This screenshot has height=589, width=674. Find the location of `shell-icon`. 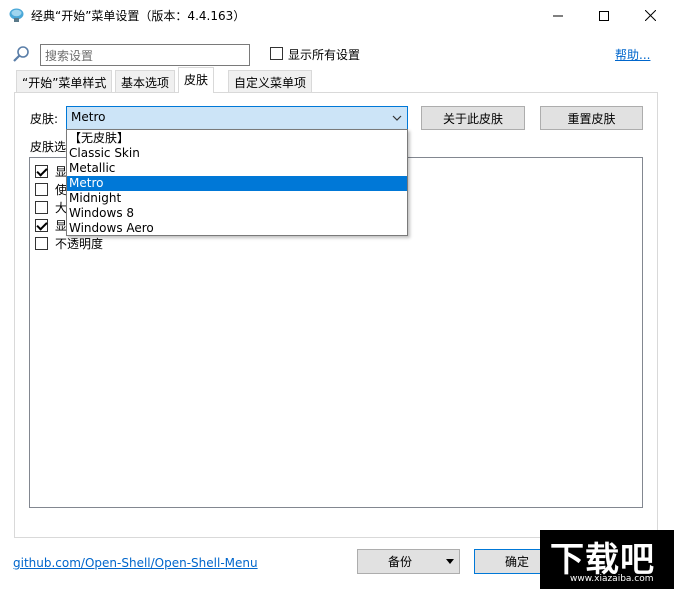

shell-icon is located at coordinates (16, 15).